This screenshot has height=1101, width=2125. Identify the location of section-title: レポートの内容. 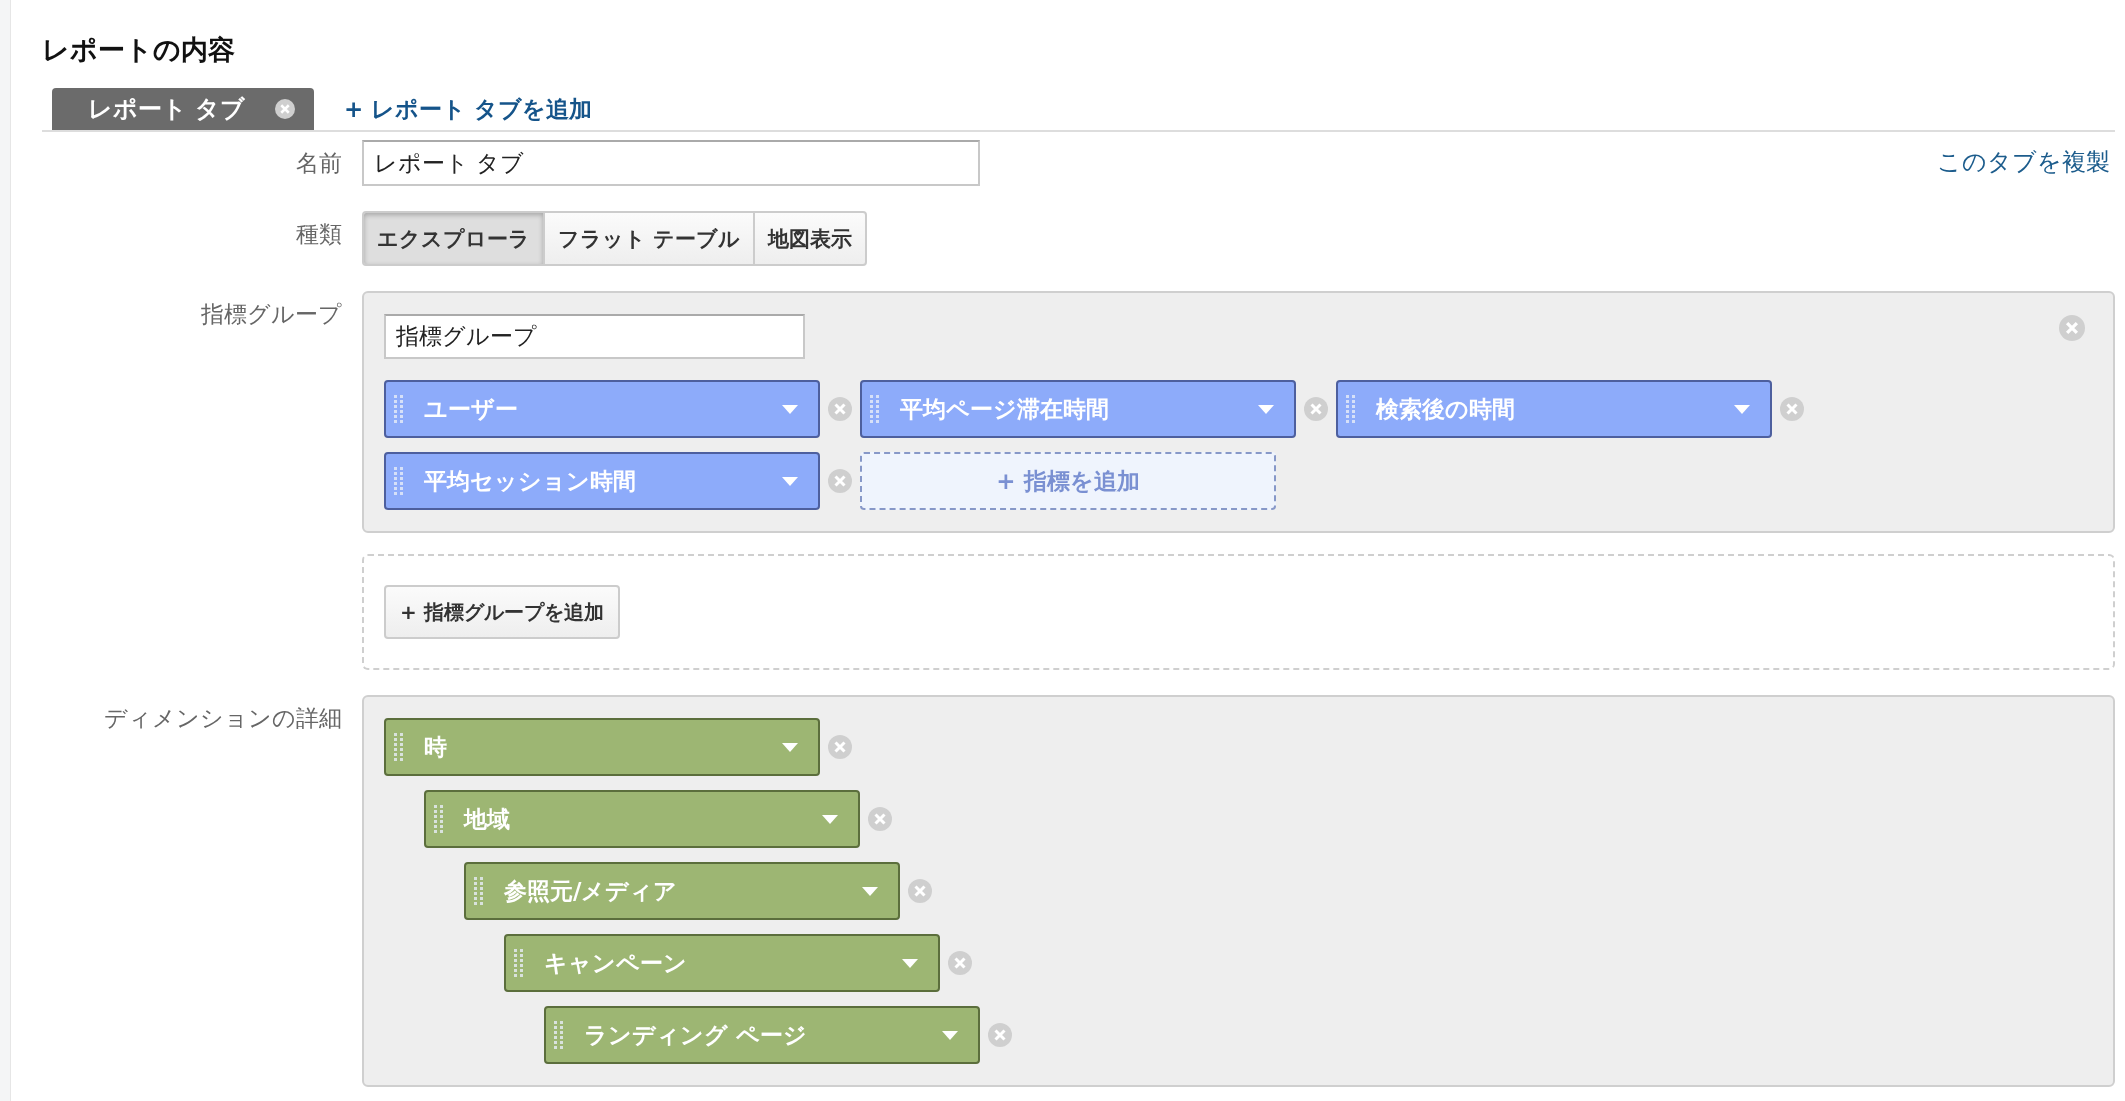
(139, 50).